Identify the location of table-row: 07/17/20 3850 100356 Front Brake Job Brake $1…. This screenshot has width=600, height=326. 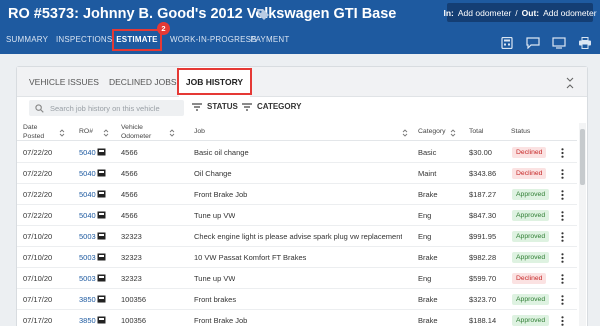
(297, 318).